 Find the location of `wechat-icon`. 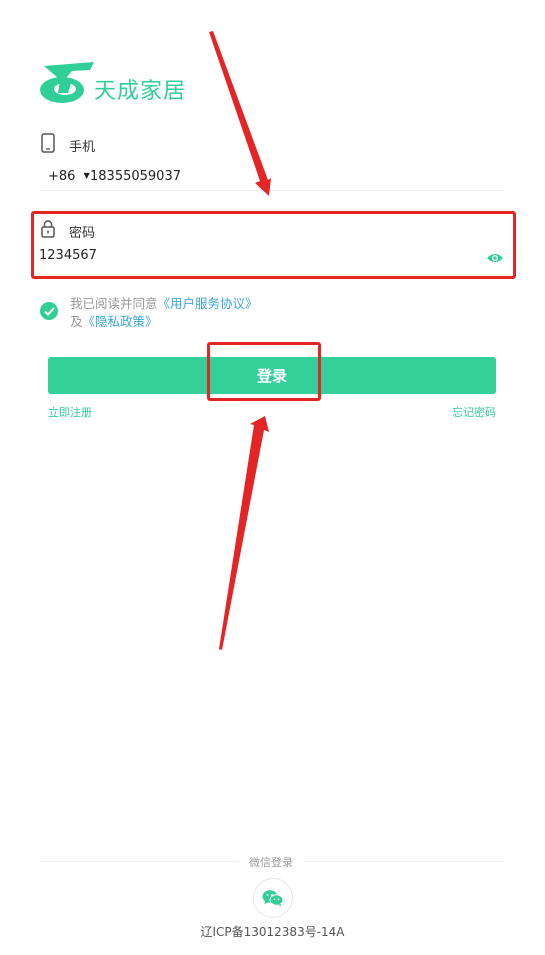

wechat-icon is located at coordinates (273, 898).